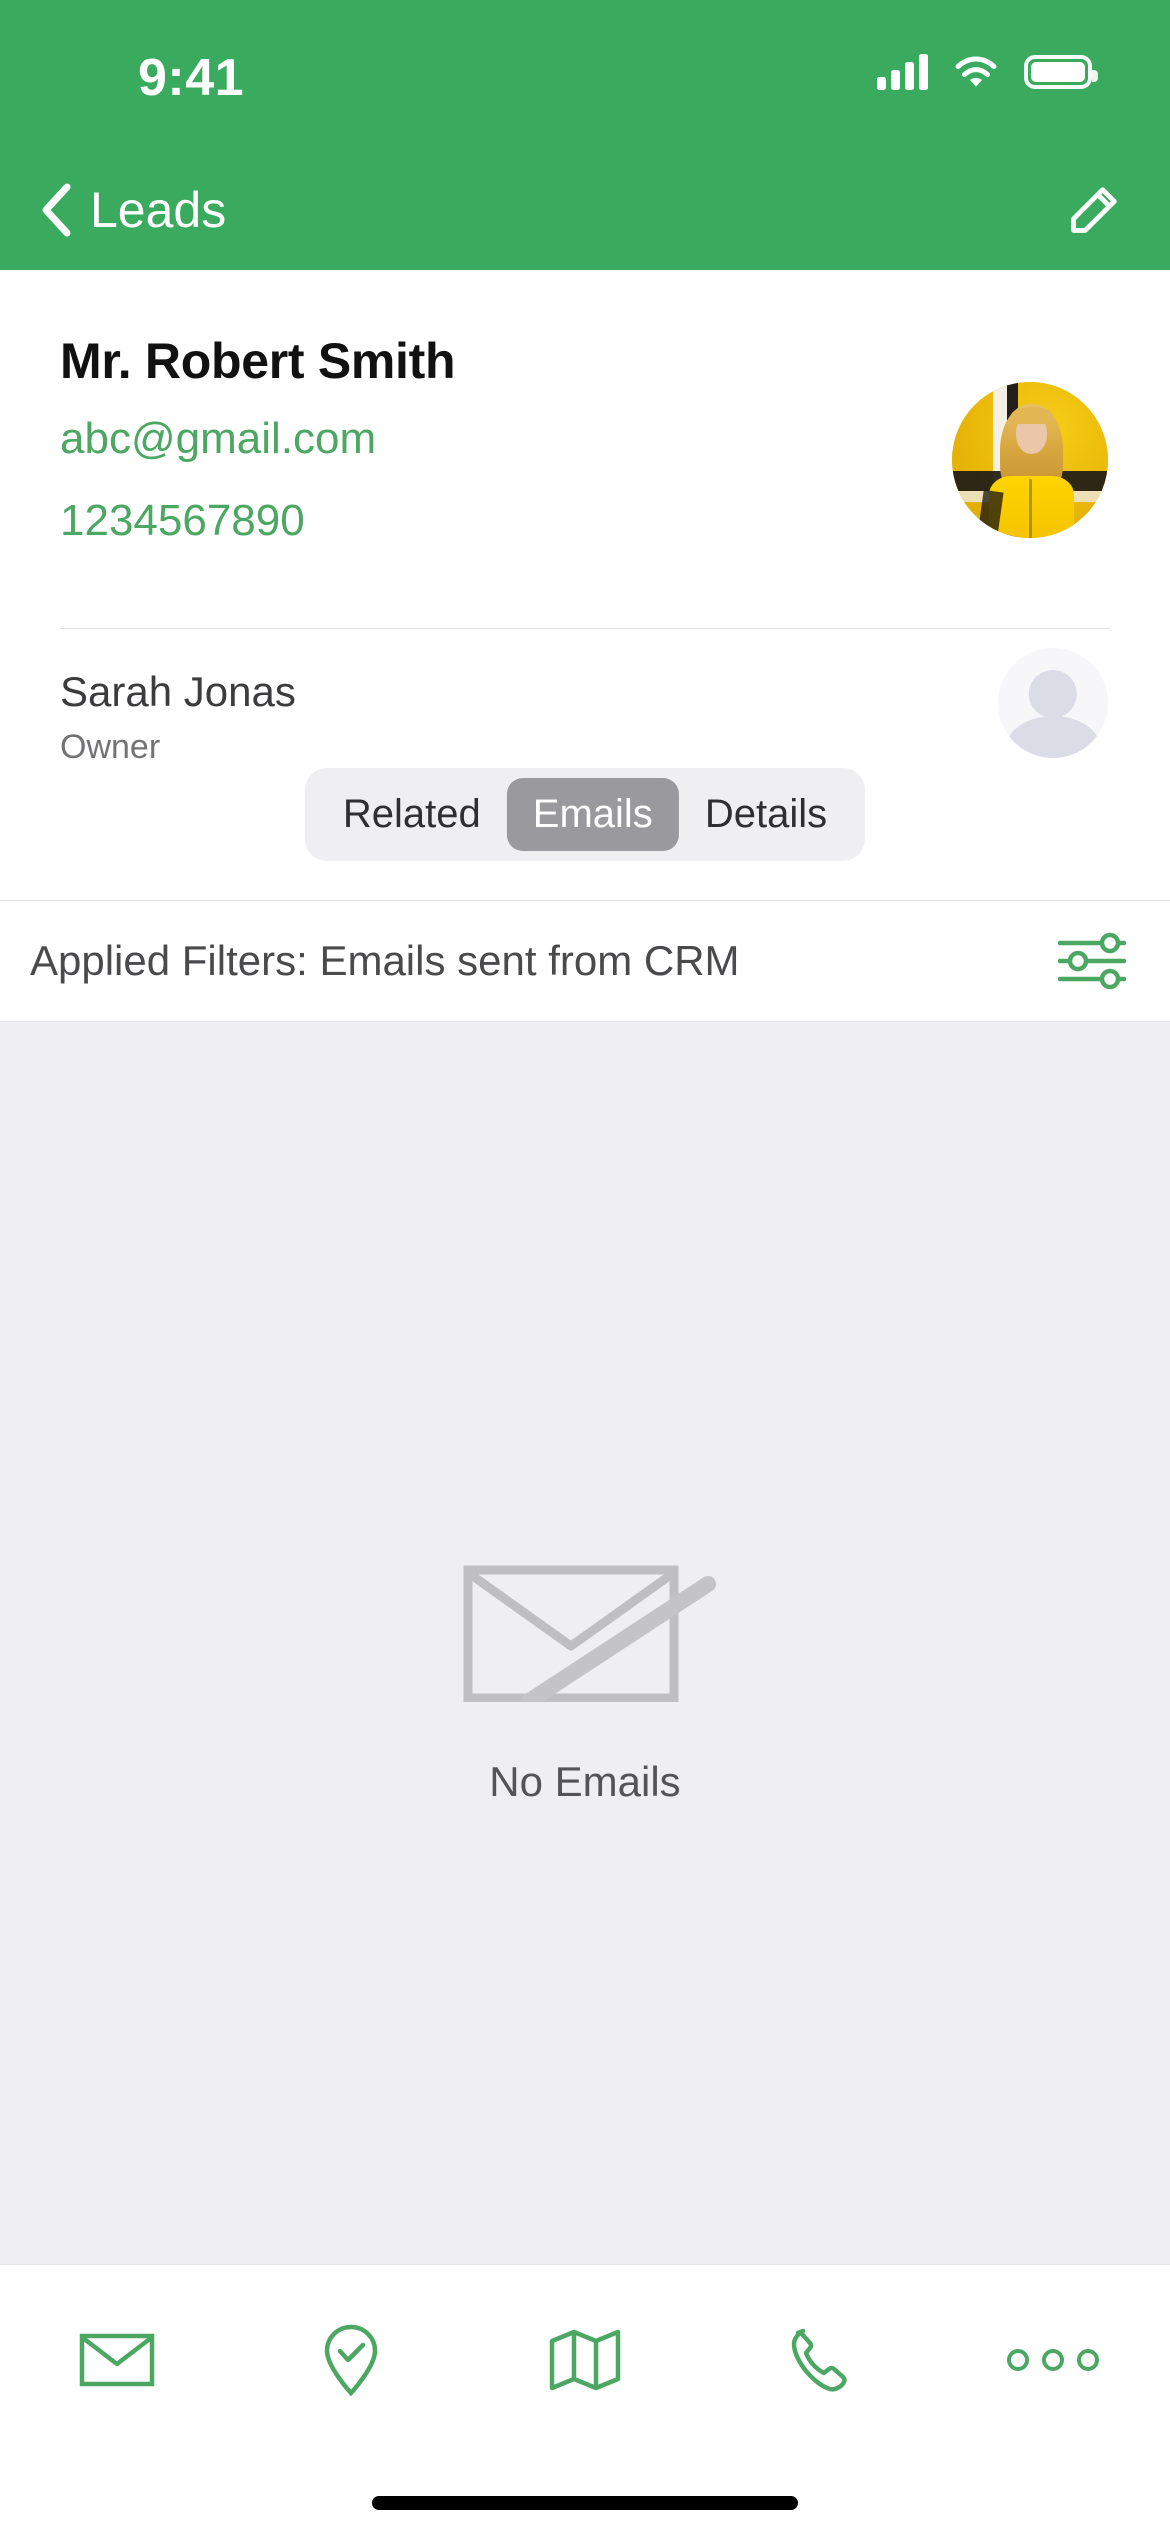  What do you see at coordinates (902, 72) in the screenshot?
I see `cellular-signal-icon` at bounding box center [902, 72].